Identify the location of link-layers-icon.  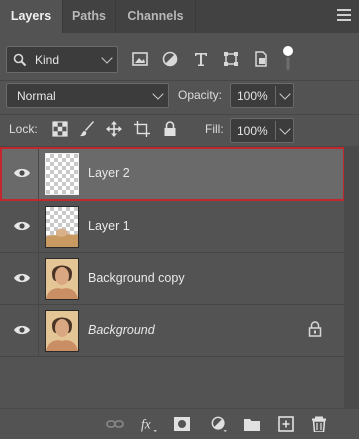
(115, 424).